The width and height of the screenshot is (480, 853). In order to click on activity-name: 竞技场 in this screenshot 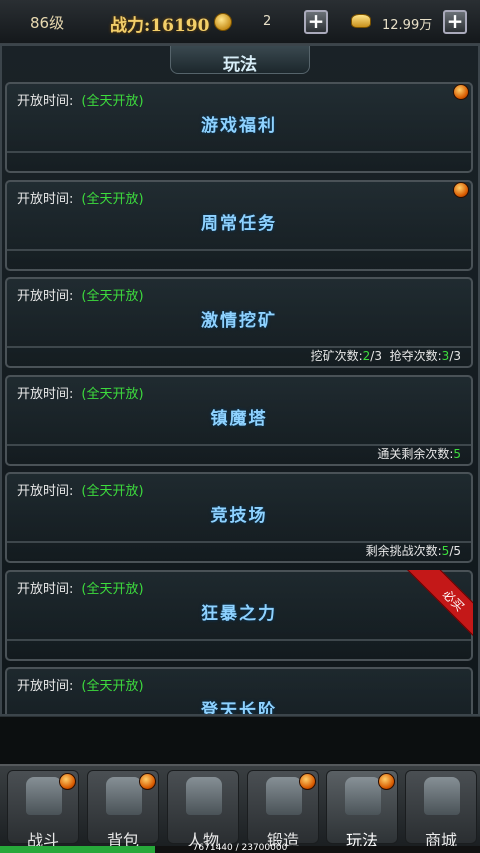, I will do `click(239, 516)`.